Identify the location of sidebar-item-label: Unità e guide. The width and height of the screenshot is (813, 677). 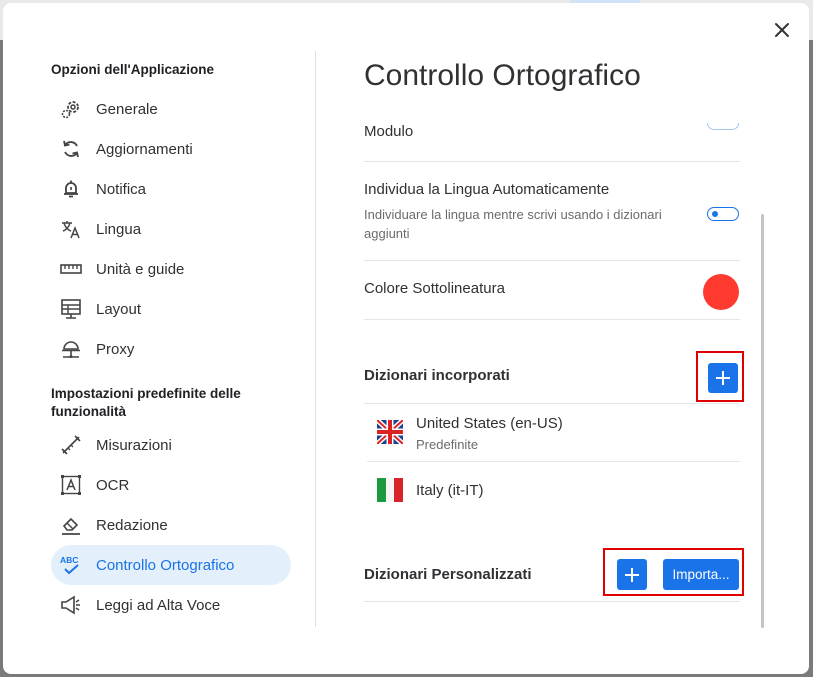
(140, 269).